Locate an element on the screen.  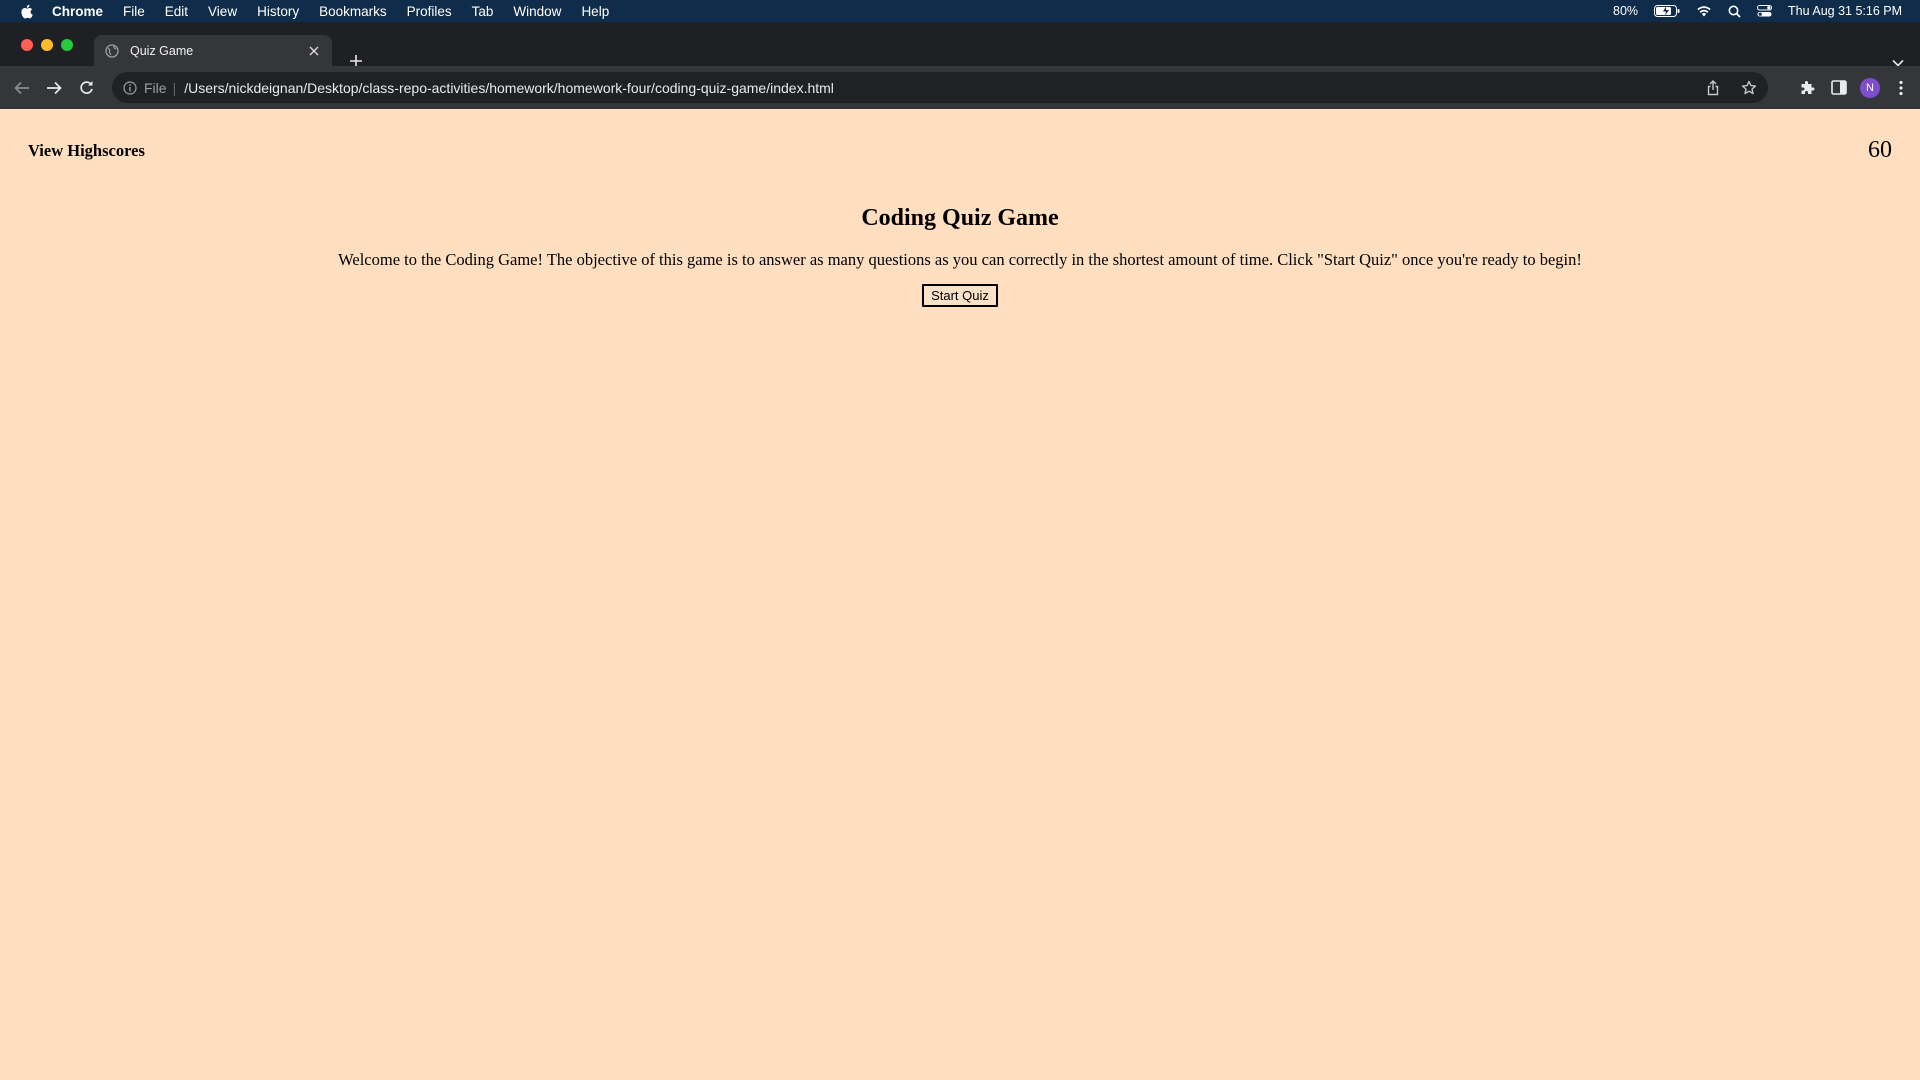
fullscreen-window-button is located at coordinates (67, 45).